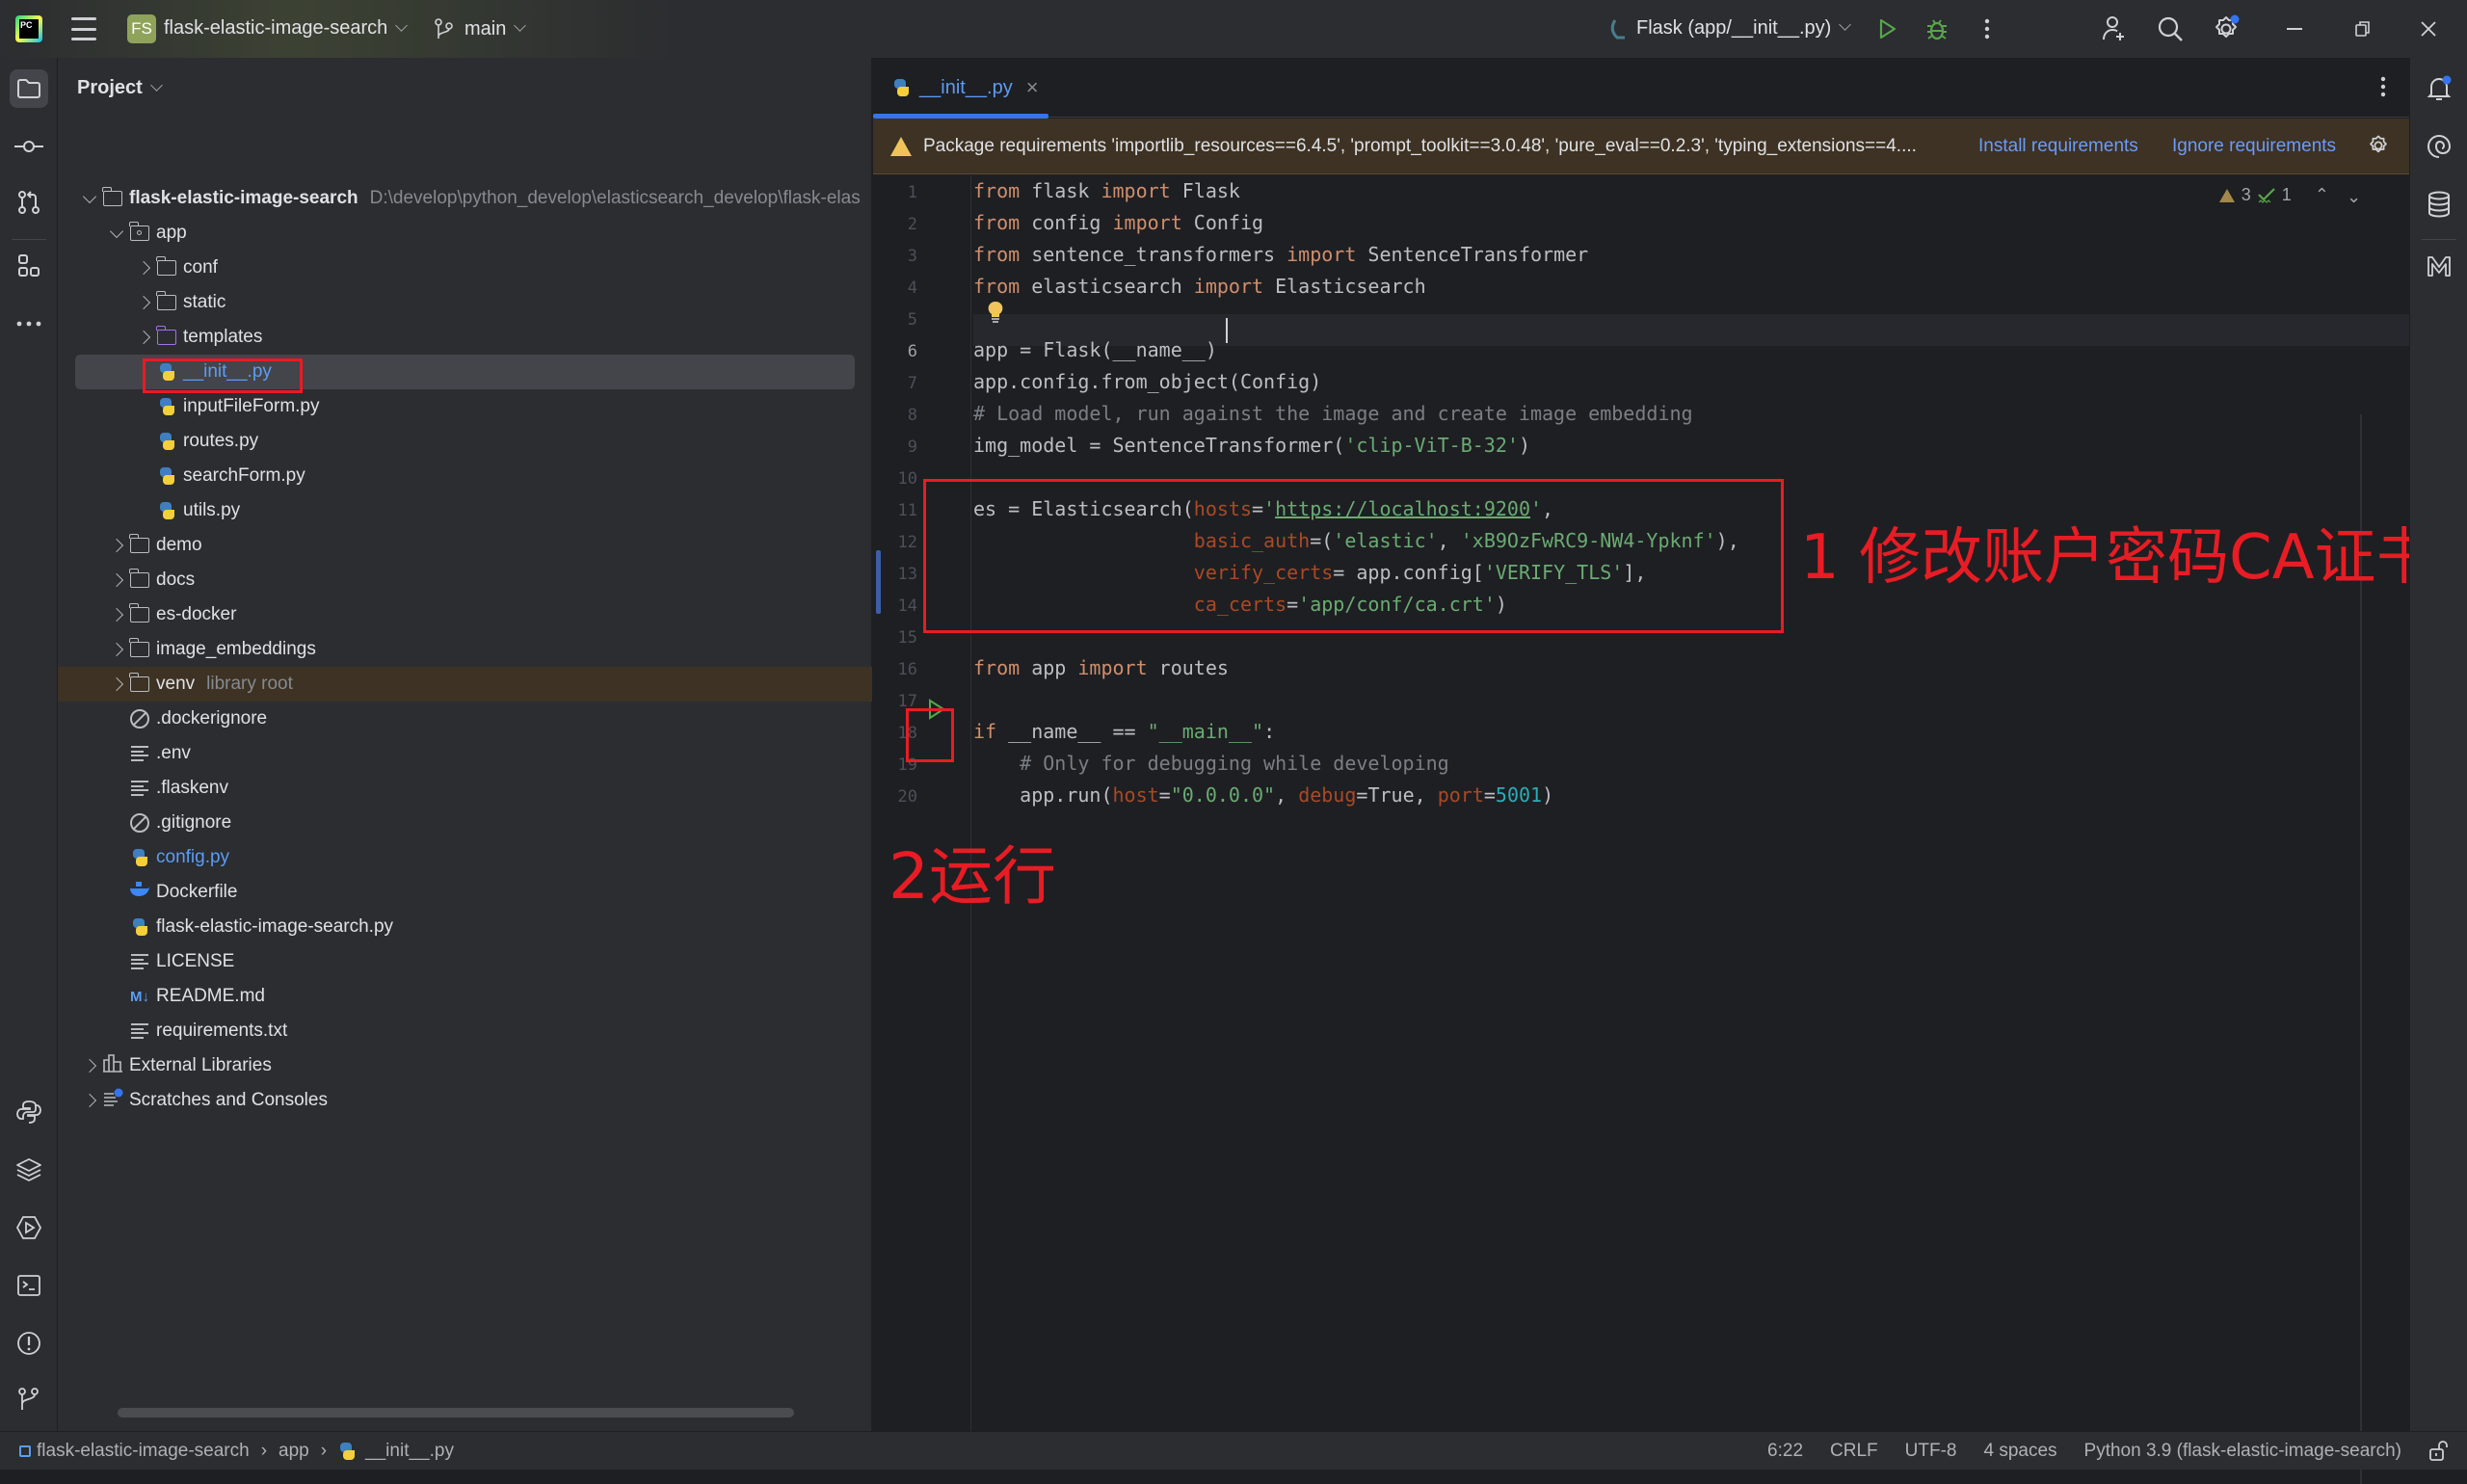  Describe the element at coordinates (29, 266) in the screenshot. I see `structure-icon` at that location.